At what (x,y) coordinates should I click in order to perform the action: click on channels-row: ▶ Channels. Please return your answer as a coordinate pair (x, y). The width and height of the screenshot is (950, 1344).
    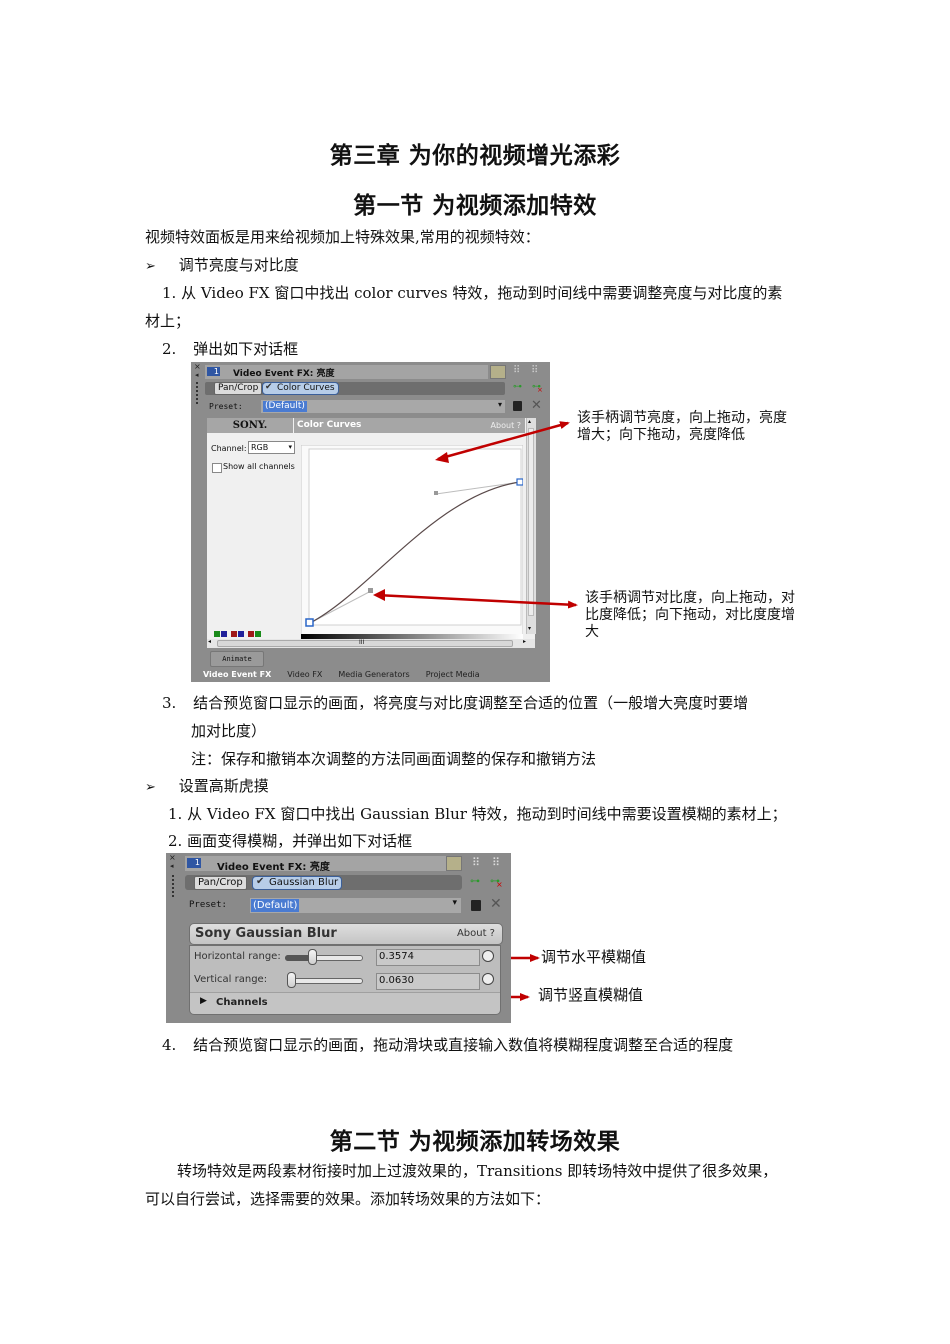
    Looking at the image, I should click on (345, 1003).